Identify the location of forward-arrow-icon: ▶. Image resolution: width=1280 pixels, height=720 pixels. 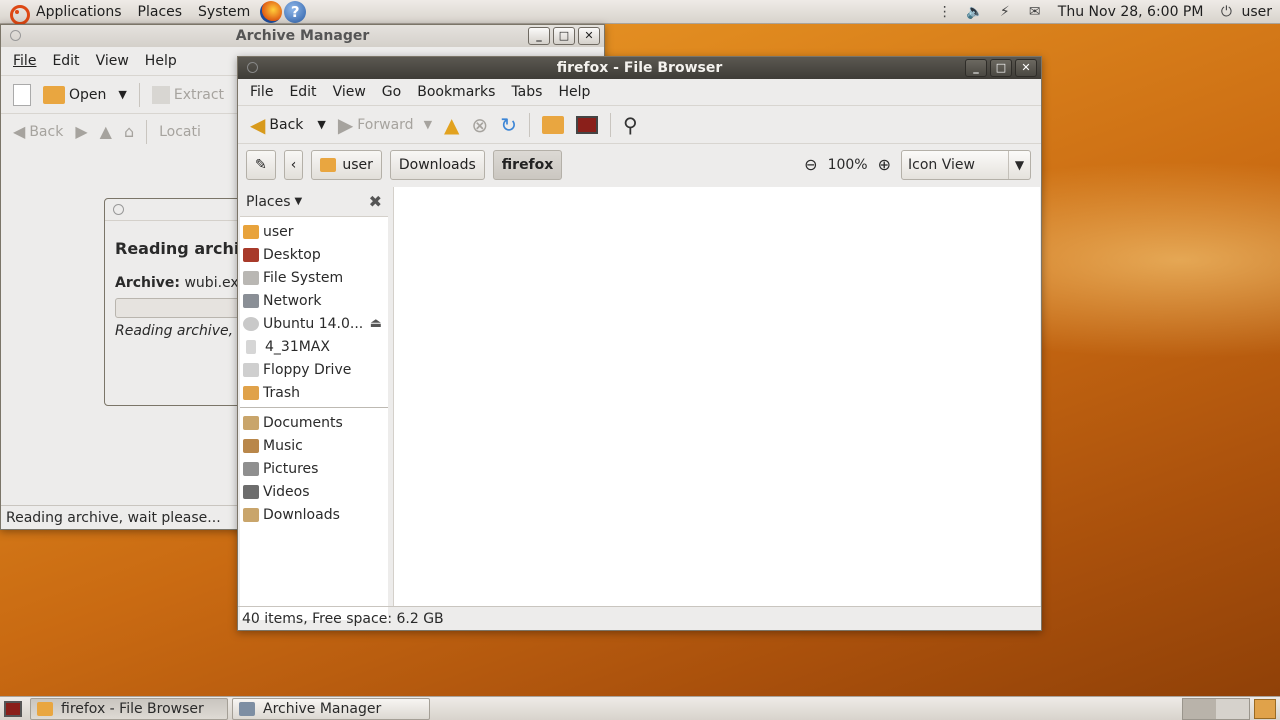
(345, 124).